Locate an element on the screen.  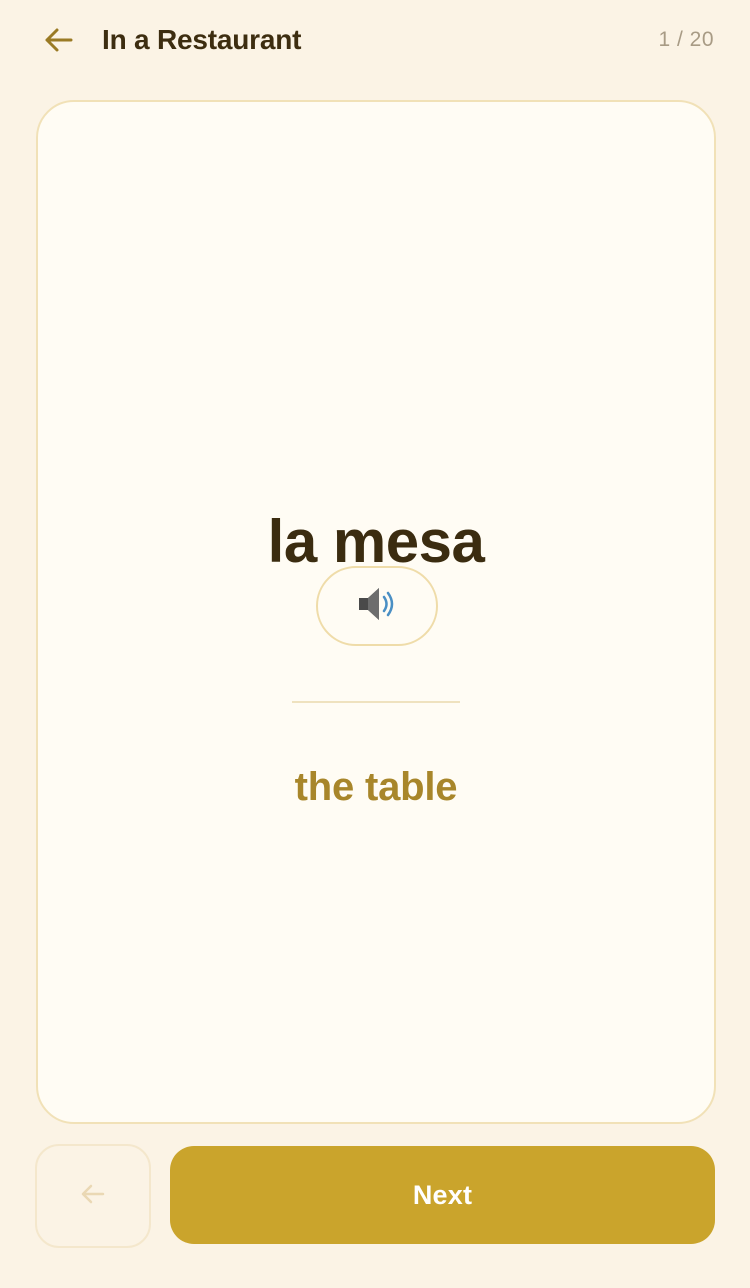
card-divider is located at coordinates (376, 702).